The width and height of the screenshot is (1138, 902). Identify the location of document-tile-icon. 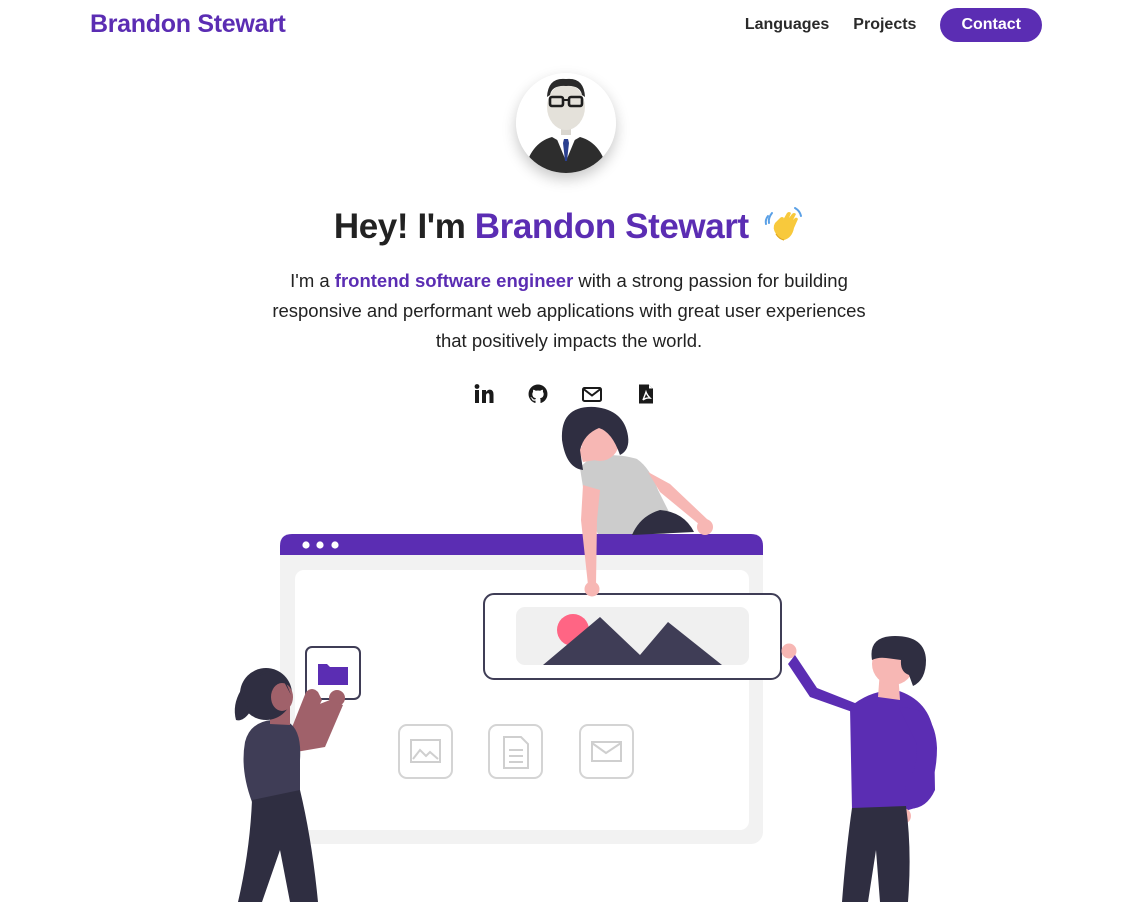
(515, 751).